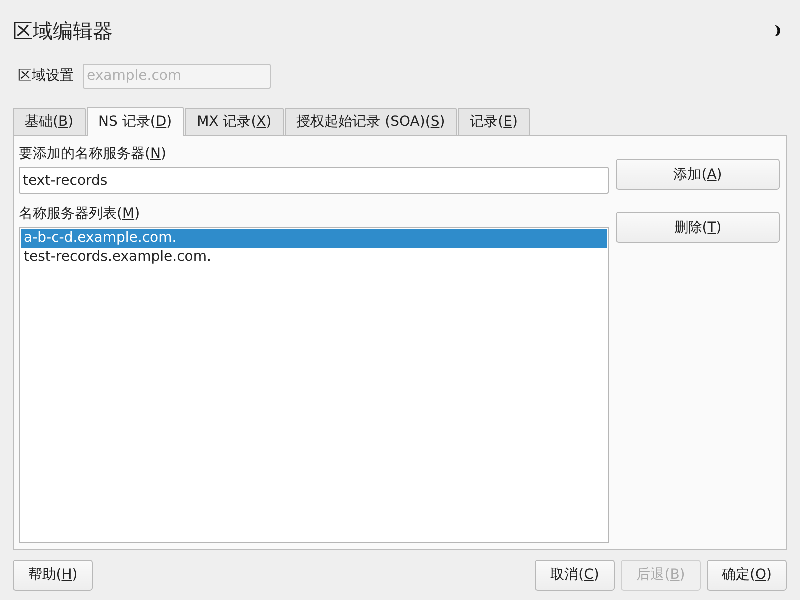 The image size is (800, 600). What do you see at coordinates (314, 238) in the screenshot?
I see `list-item: a-b-c-d.example.com.` at bounding box center [314, 238].